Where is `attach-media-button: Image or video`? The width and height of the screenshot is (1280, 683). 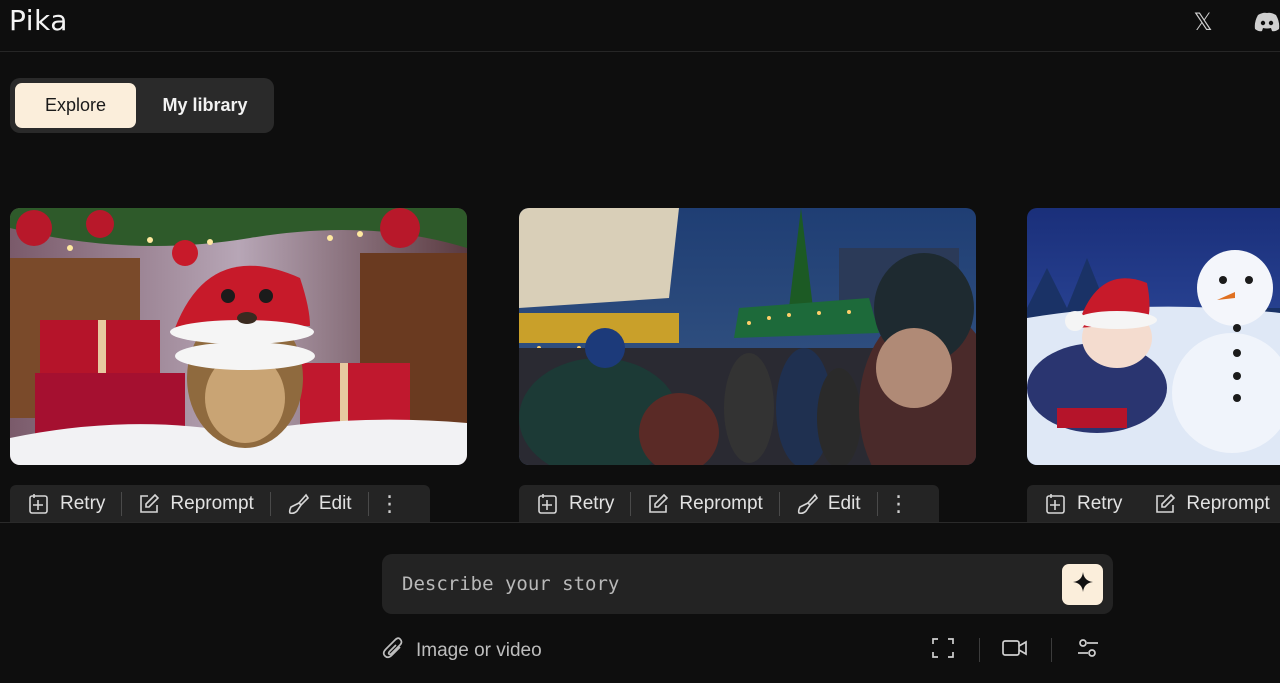
attach-media-button: Image or video is located at coordinates (462, 651).